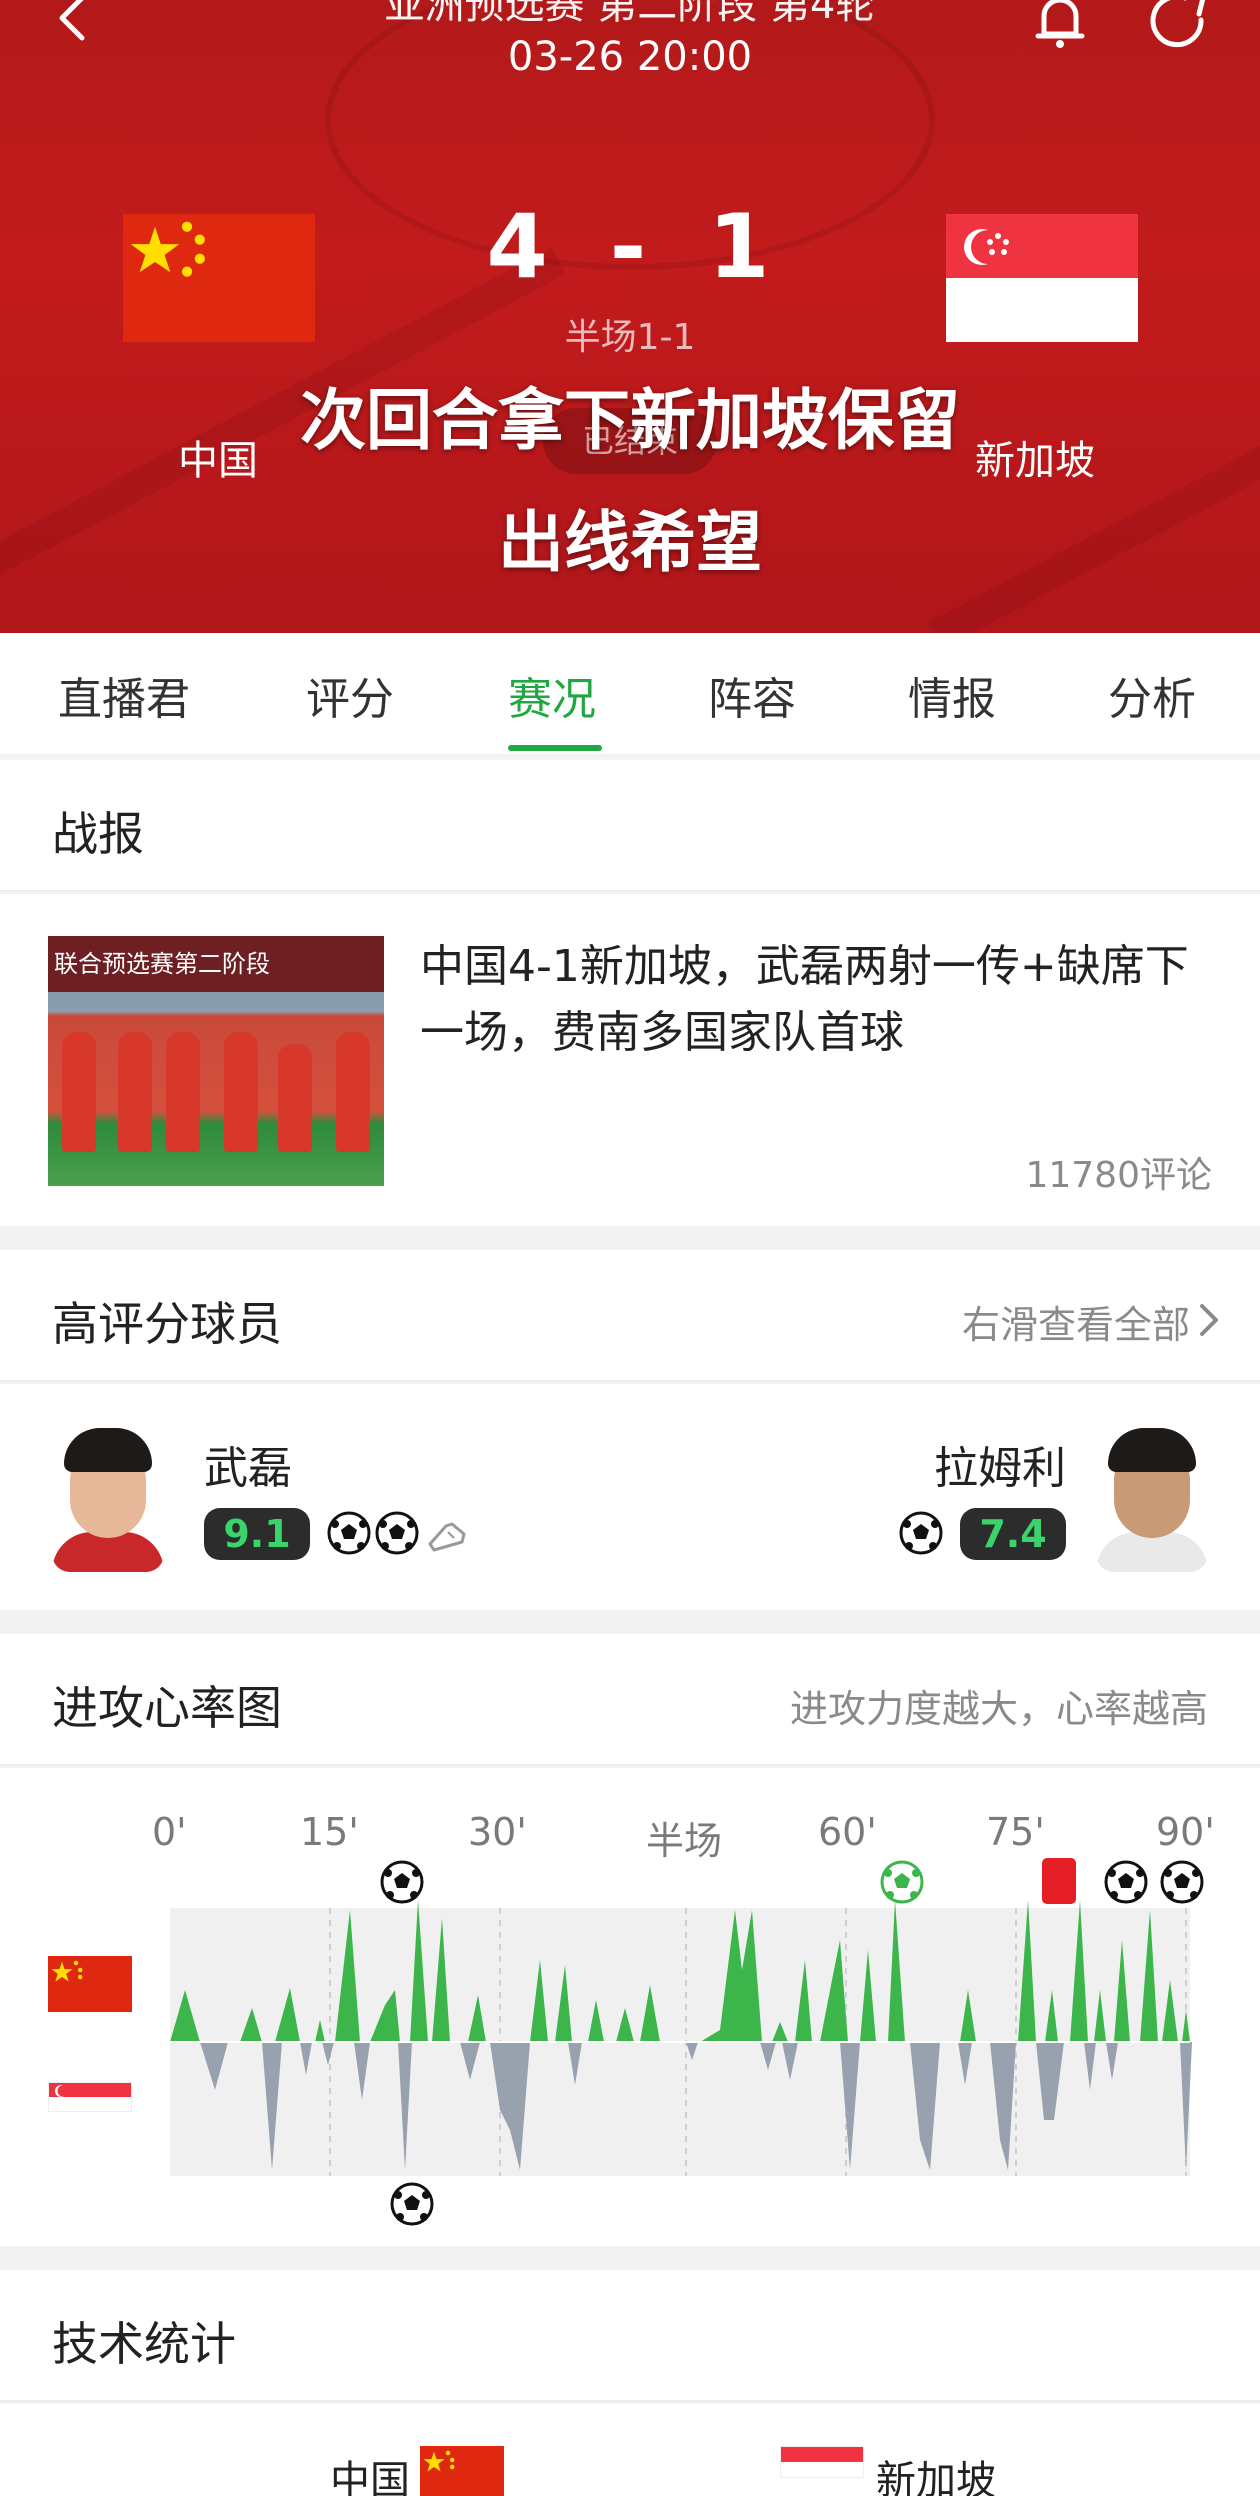  What do you see at coordinates (902, 1882) in the screenshot?
I see `var-goal-ball-icon` at bounding box center [902, 1882].